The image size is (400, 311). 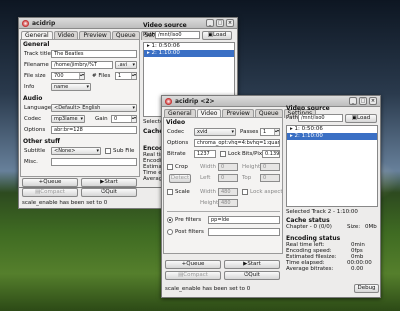 What do you see at coordinates (94, 54) in the screenshot?
I see `track-title-input: The Beatles` at bounding box center [94, 54].